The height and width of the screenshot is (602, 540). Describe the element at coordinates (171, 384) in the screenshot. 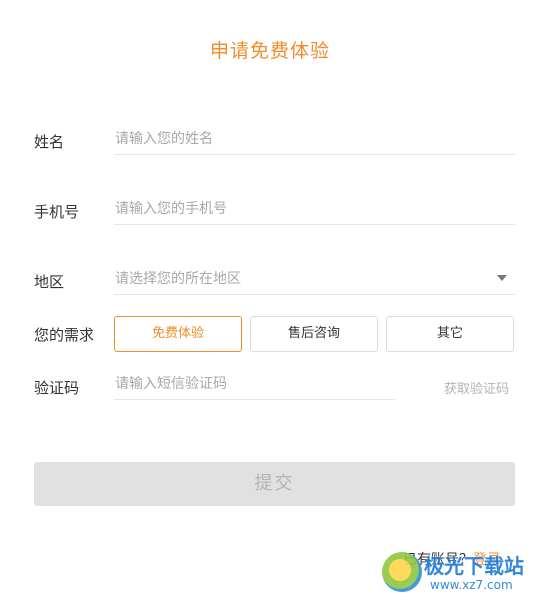

I see `code-placeholder: 请输入短信验证码` at that location.